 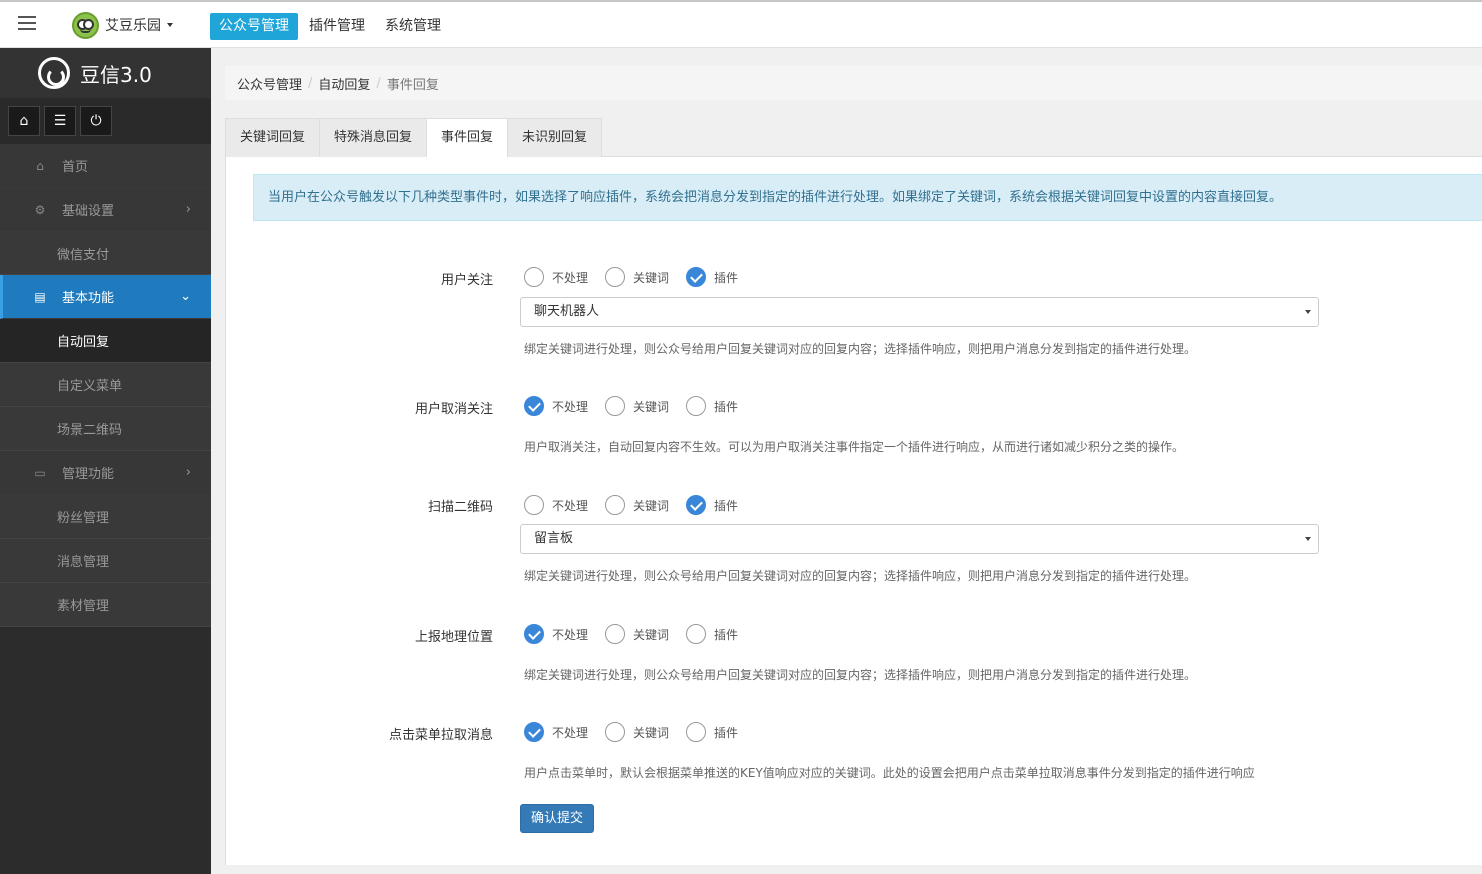 I want to click on breadcrumb-item: 公众号管理, so click(x=269, y=83).